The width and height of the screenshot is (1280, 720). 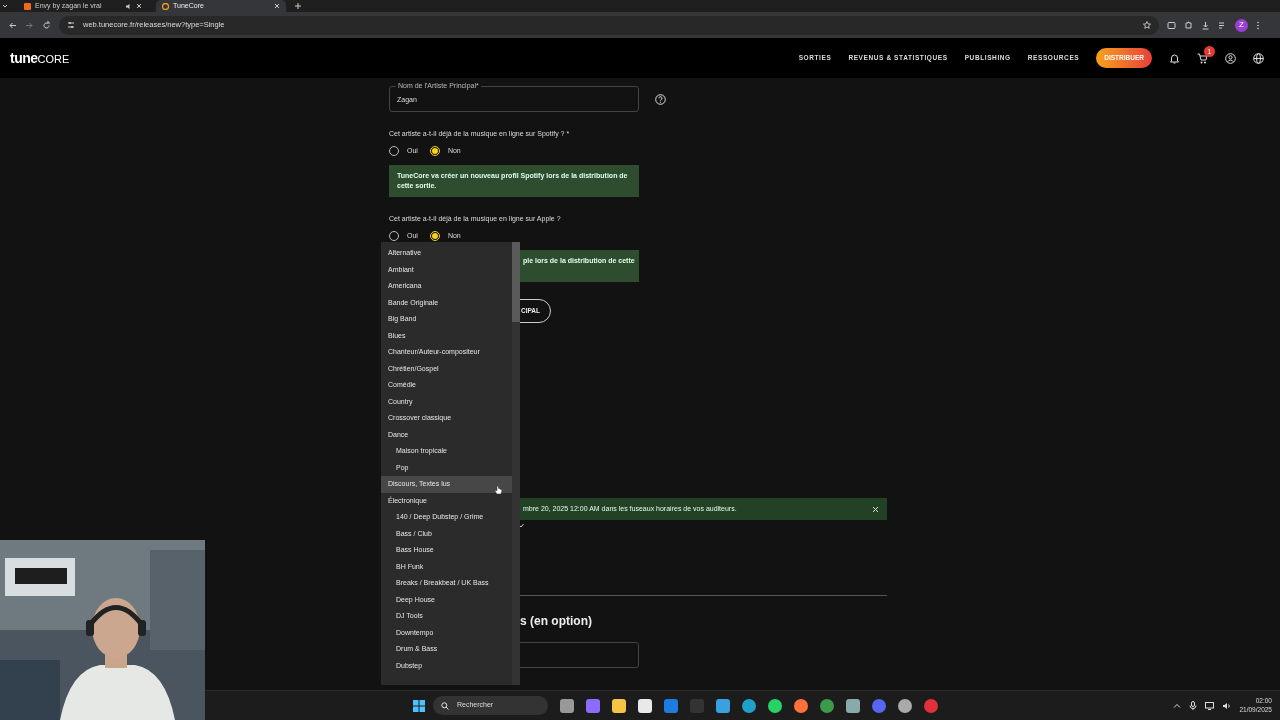 I want to click on logo: tuneCORE, so click(x=40, y=58).